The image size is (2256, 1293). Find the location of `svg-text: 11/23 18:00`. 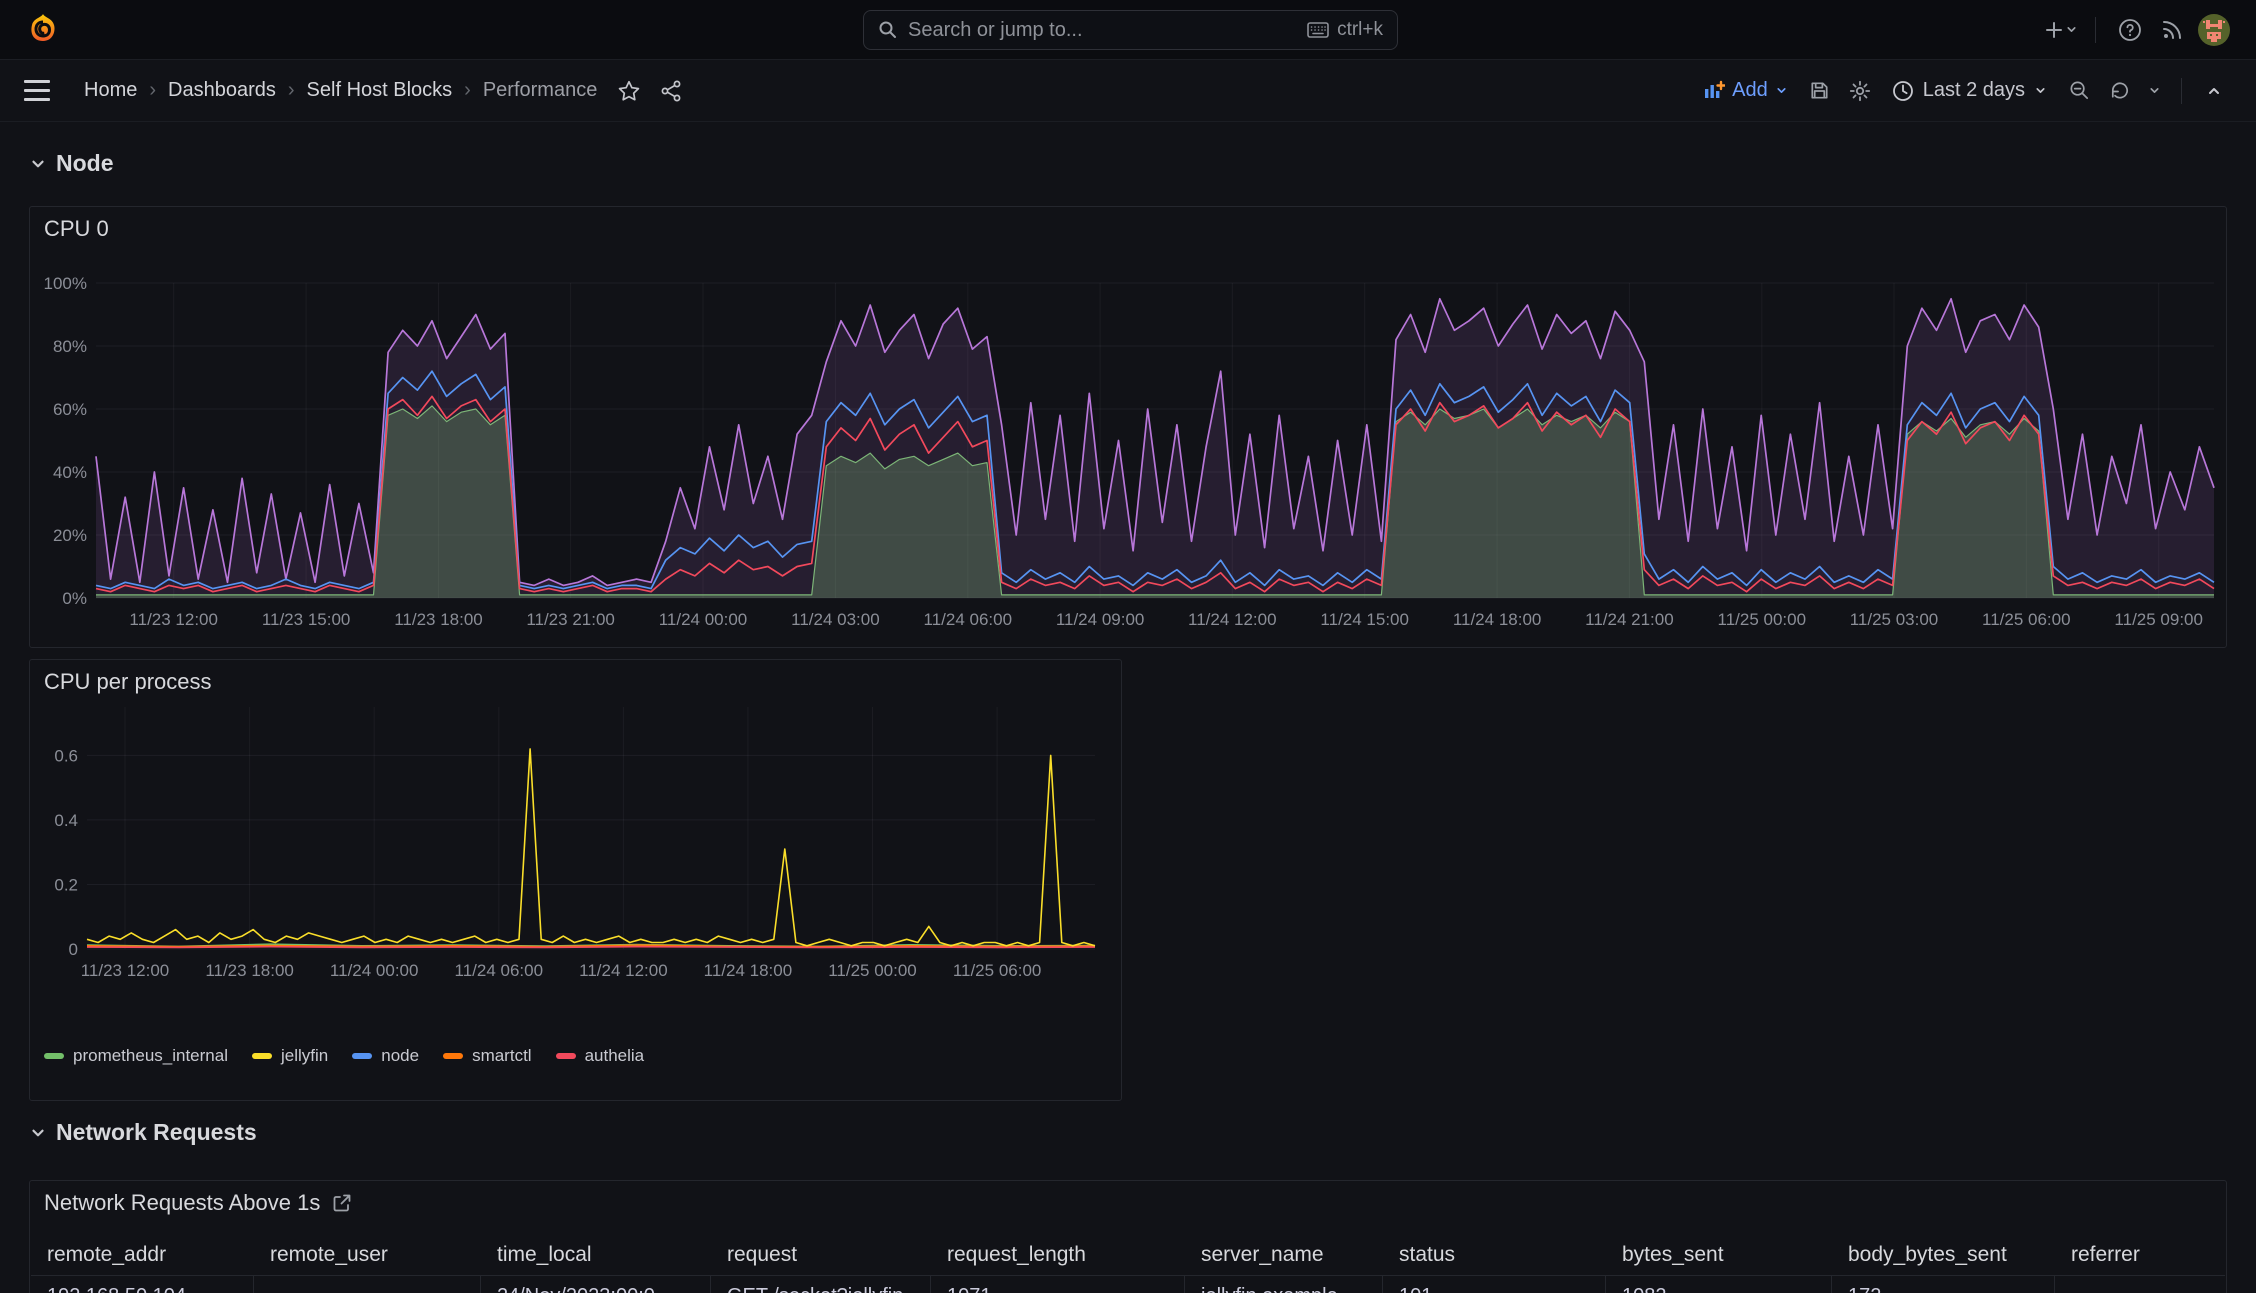

svg-text: 11/23 18:00 is located at coordinates (249, 970).